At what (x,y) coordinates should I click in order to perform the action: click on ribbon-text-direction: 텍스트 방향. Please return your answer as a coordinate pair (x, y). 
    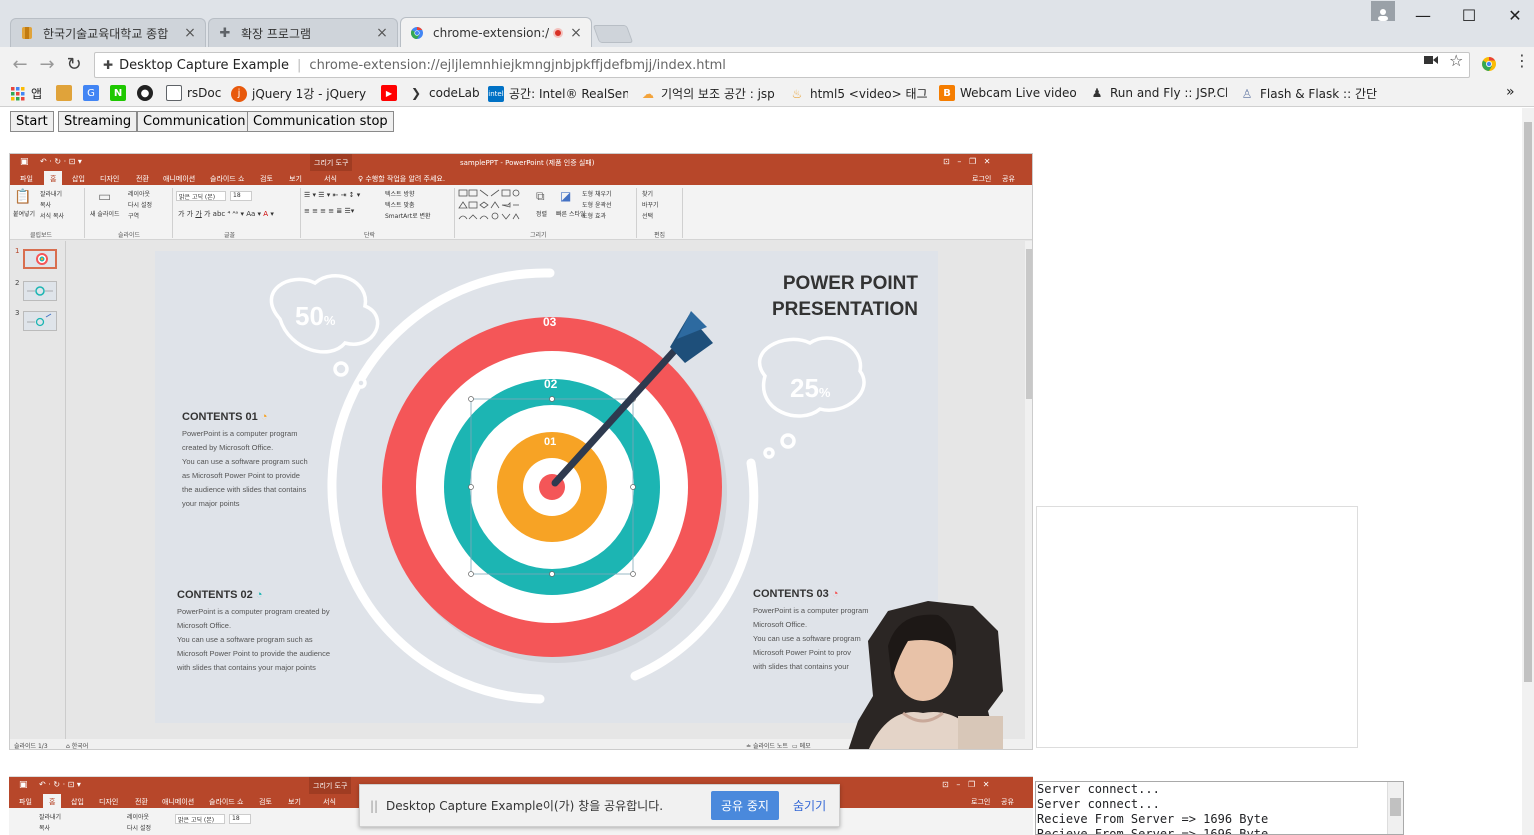
    Looking at the image, I should click on (400, 194).